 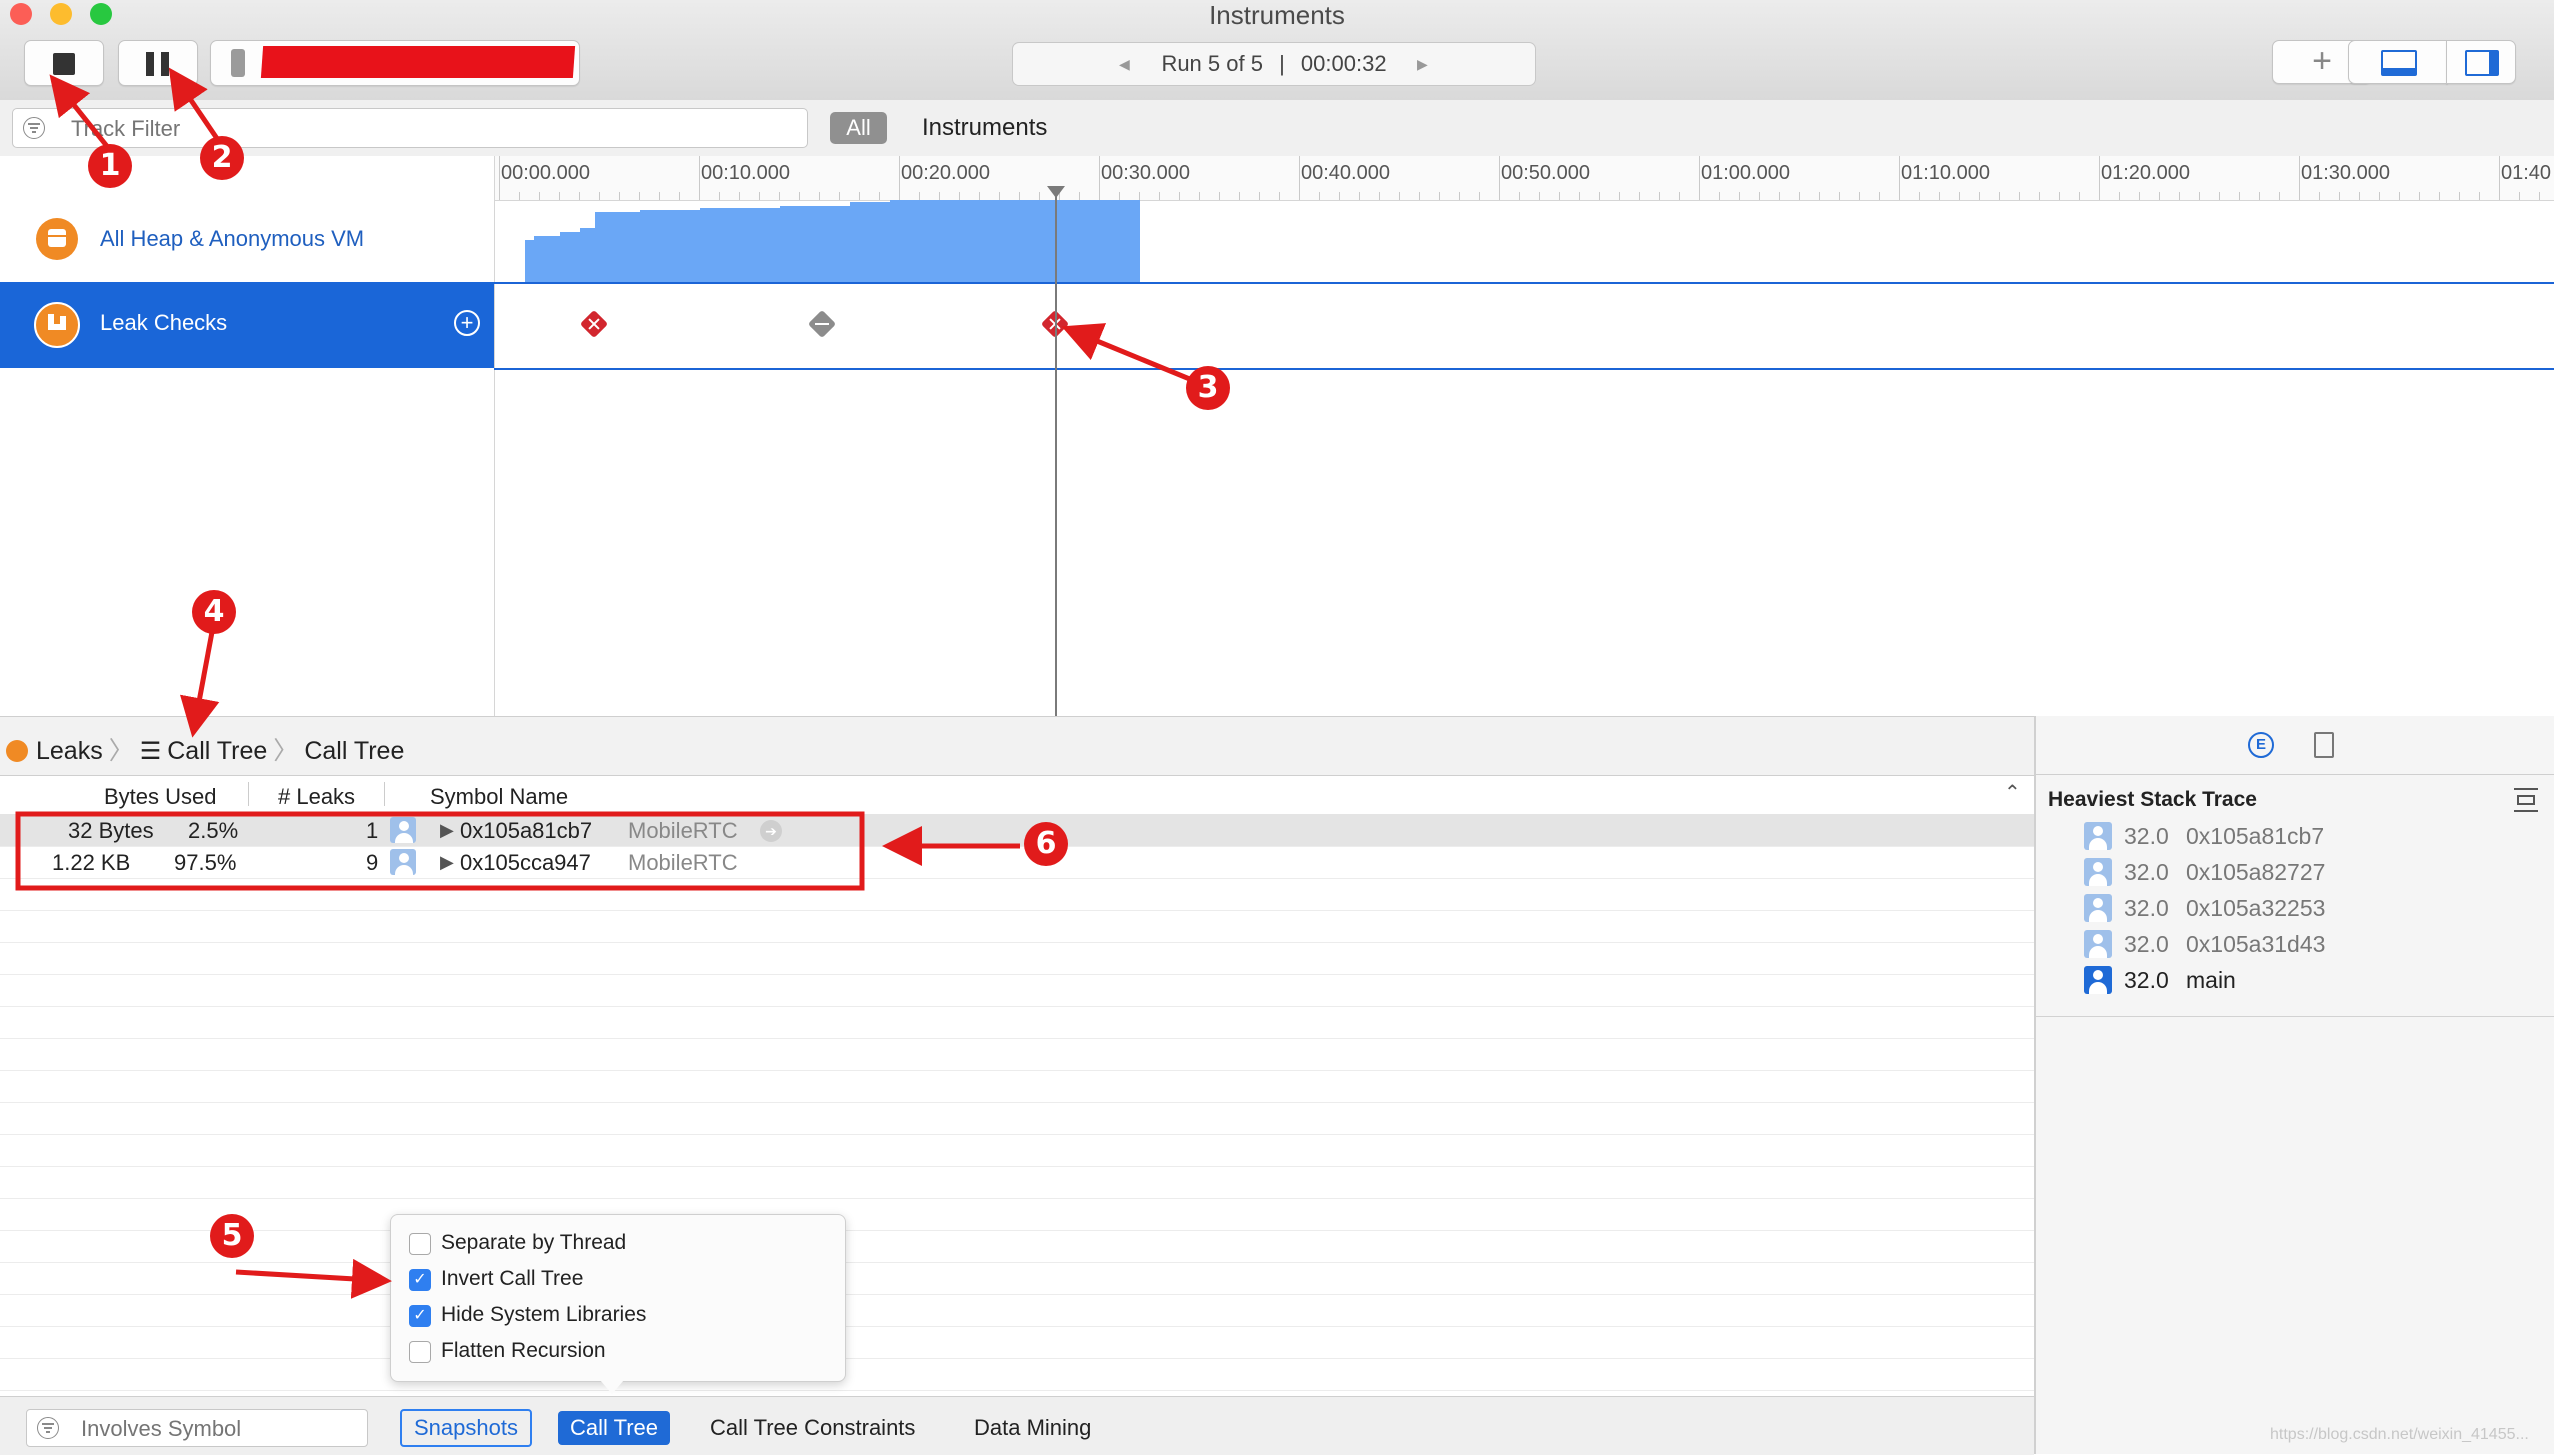 I want to click on annotation-badge-2: 2, so click(x=222, y=158).